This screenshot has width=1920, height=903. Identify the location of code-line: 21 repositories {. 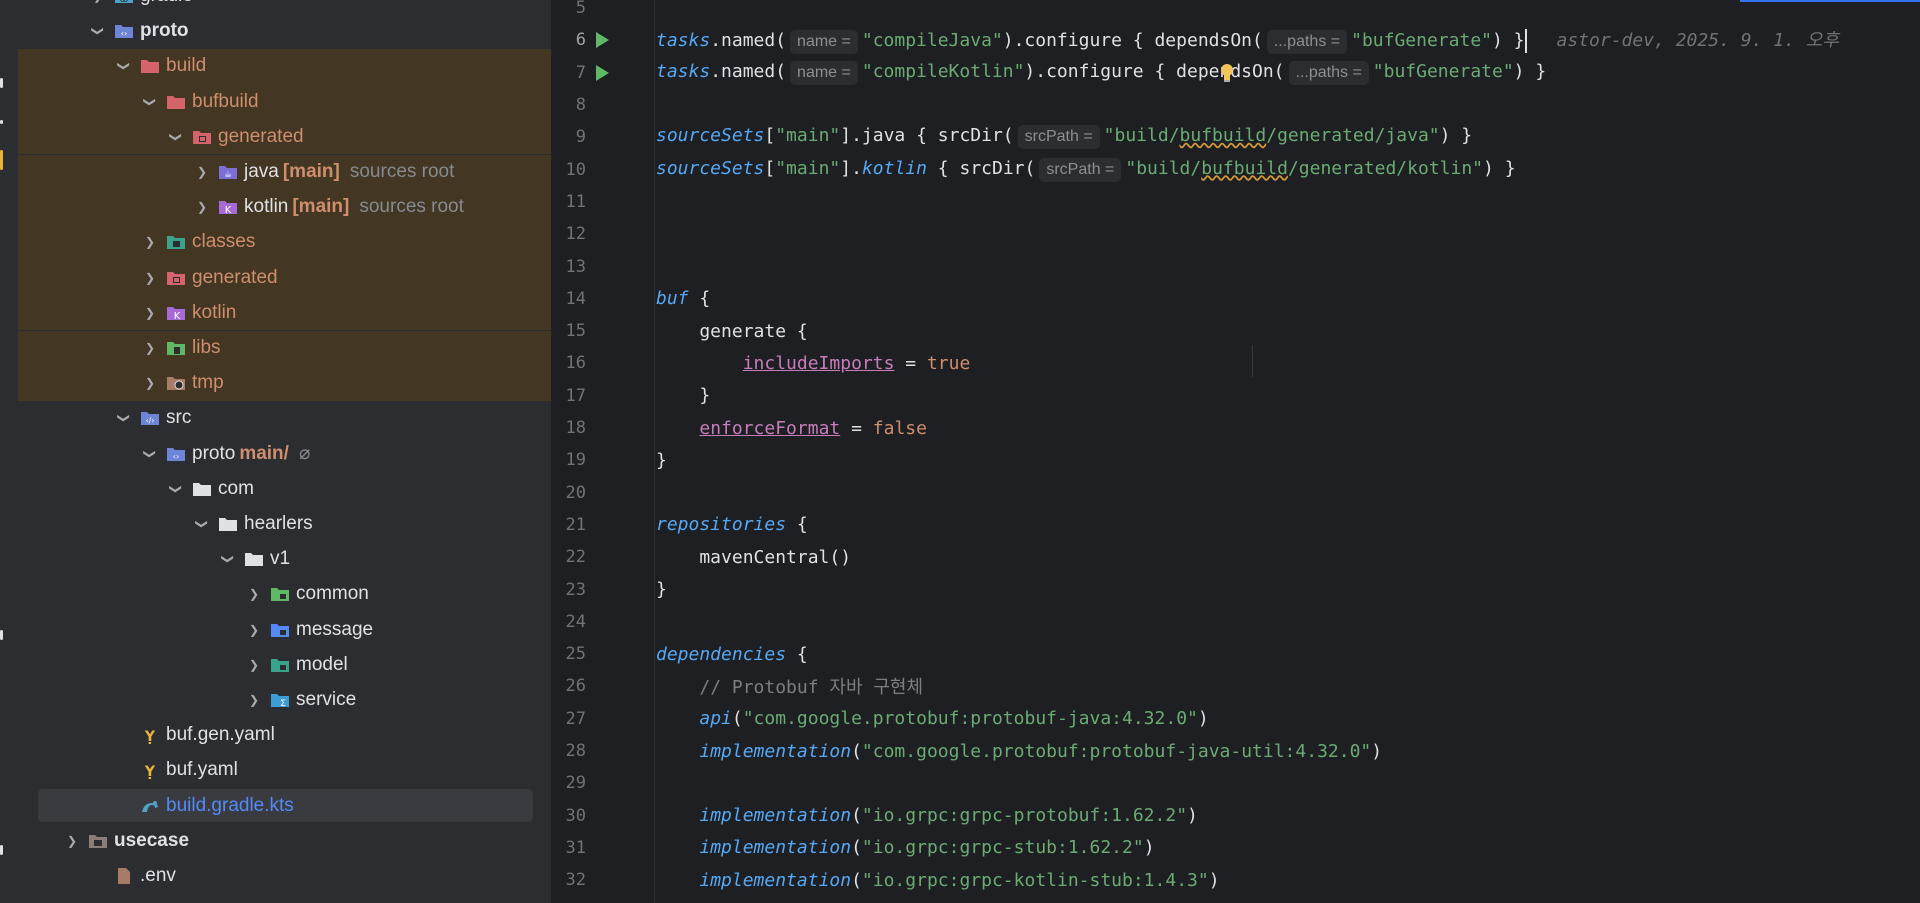
(1235, 525).